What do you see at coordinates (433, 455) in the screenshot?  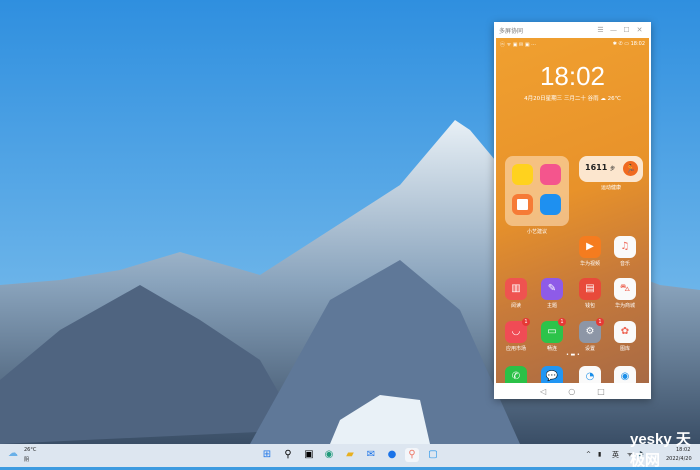 I see `huawei-pc-manager-icon: ▢` at bounding box center [433, 455].